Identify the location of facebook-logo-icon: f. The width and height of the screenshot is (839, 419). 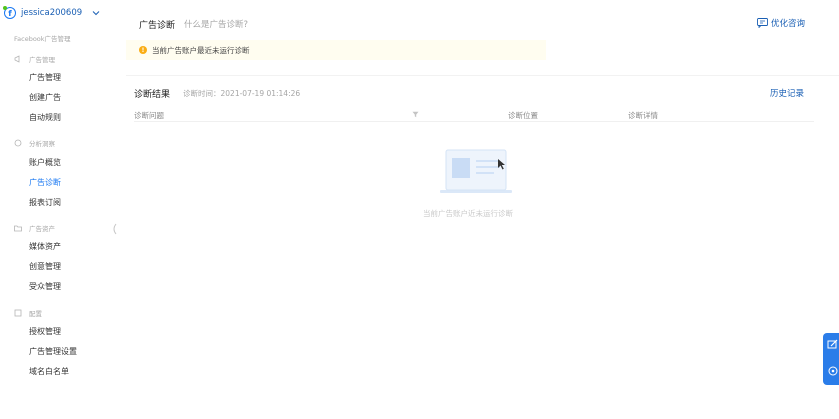
(9, 12).